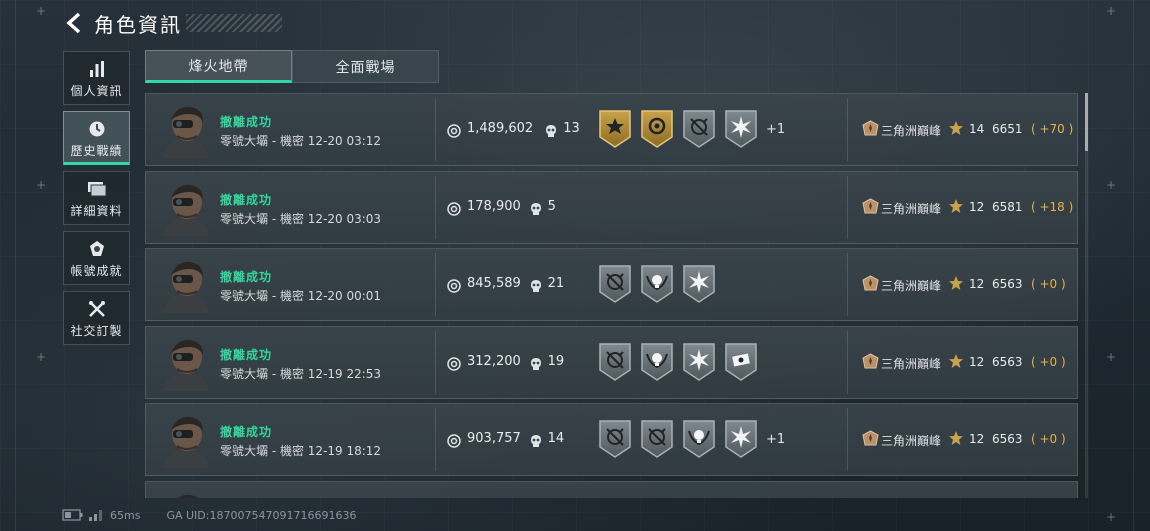  What do you see at coordinates (556, 283) in the screenshot?
I see `kill-count: 21` at bounding box center [556, 283].